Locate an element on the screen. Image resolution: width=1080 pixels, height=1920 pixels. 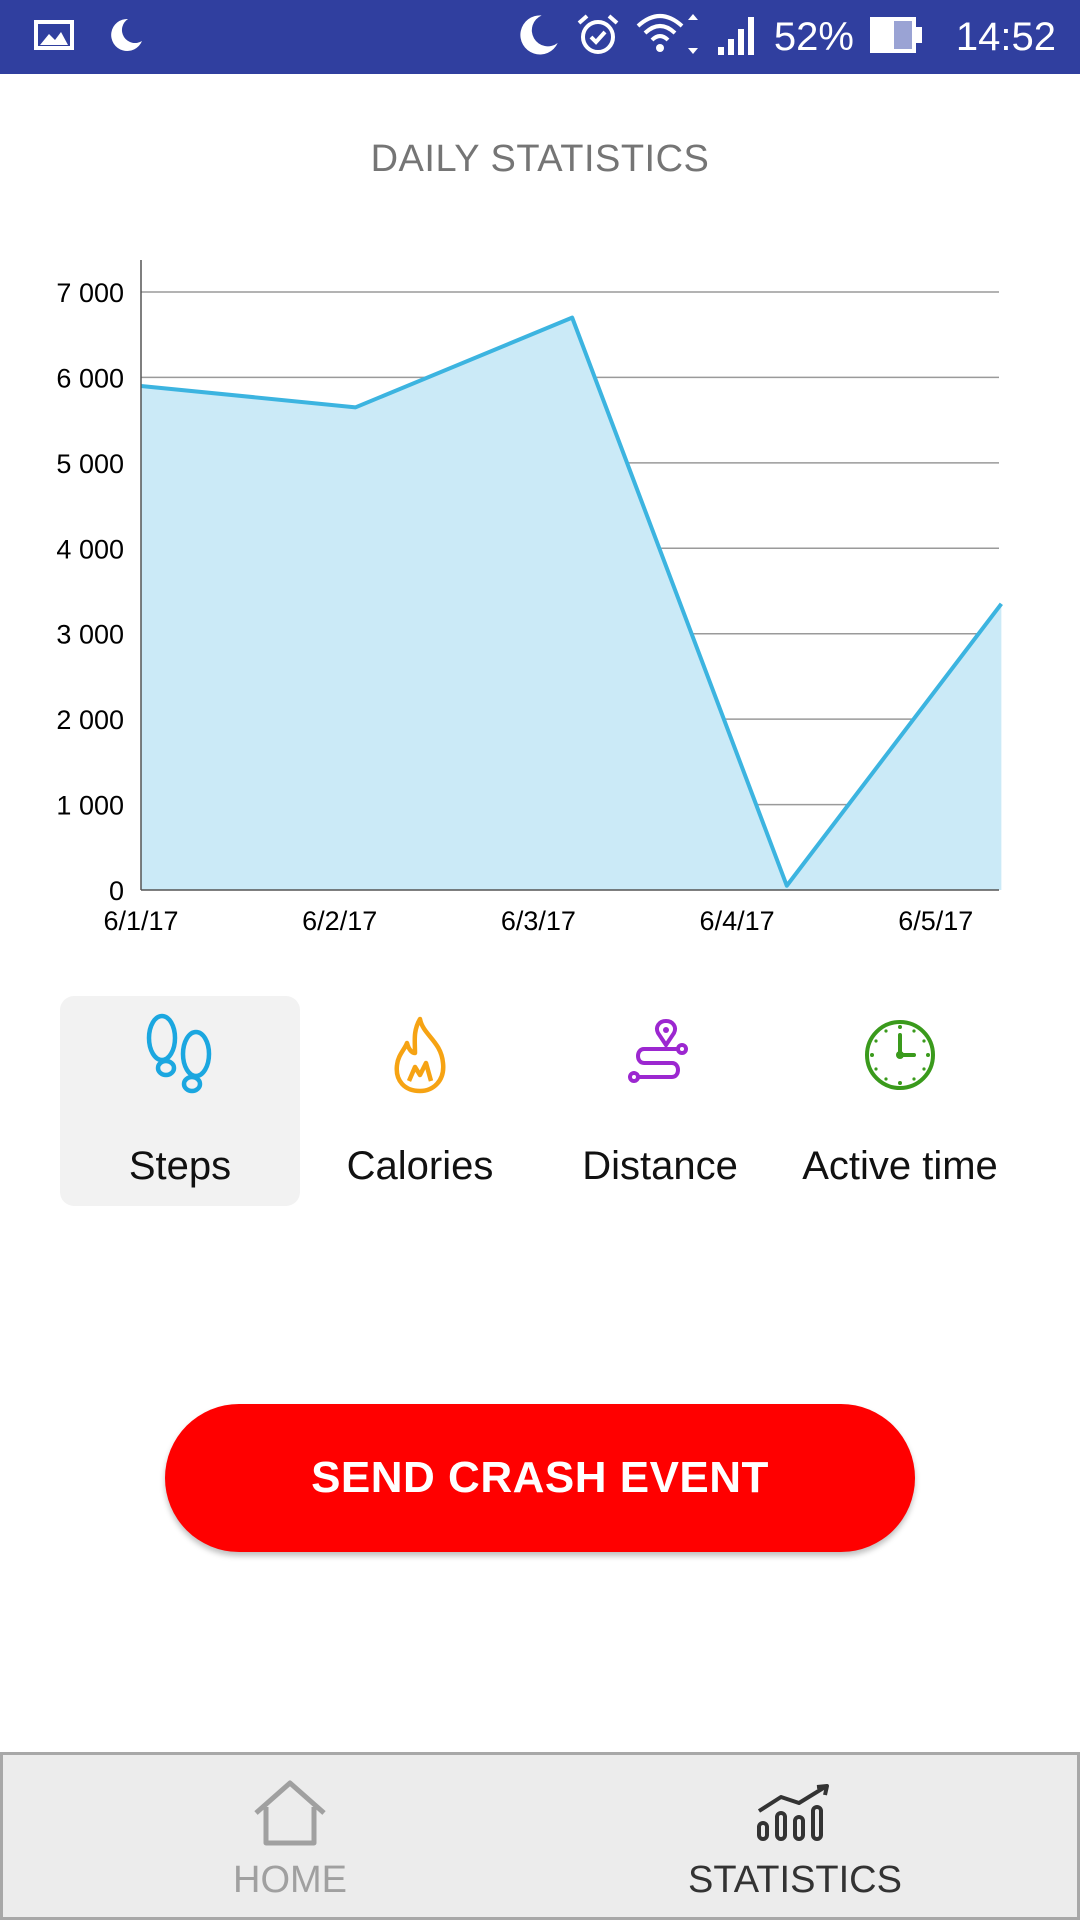
x-tick-label: 6/5/17 is located at coordinates (935, 921).